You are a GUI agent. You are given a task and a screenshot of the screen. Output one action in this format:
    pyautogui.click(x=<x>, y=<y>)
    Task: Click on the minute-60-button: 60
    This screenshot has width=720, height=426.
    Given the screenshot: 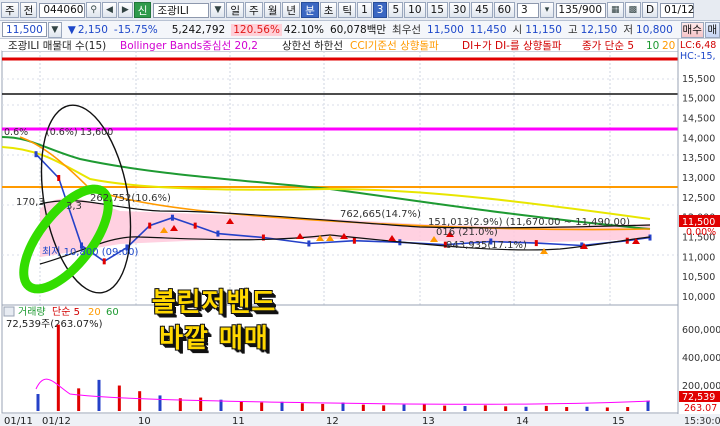 What is the action you would take?
    pyautogui.click(x=504, y=10)
    